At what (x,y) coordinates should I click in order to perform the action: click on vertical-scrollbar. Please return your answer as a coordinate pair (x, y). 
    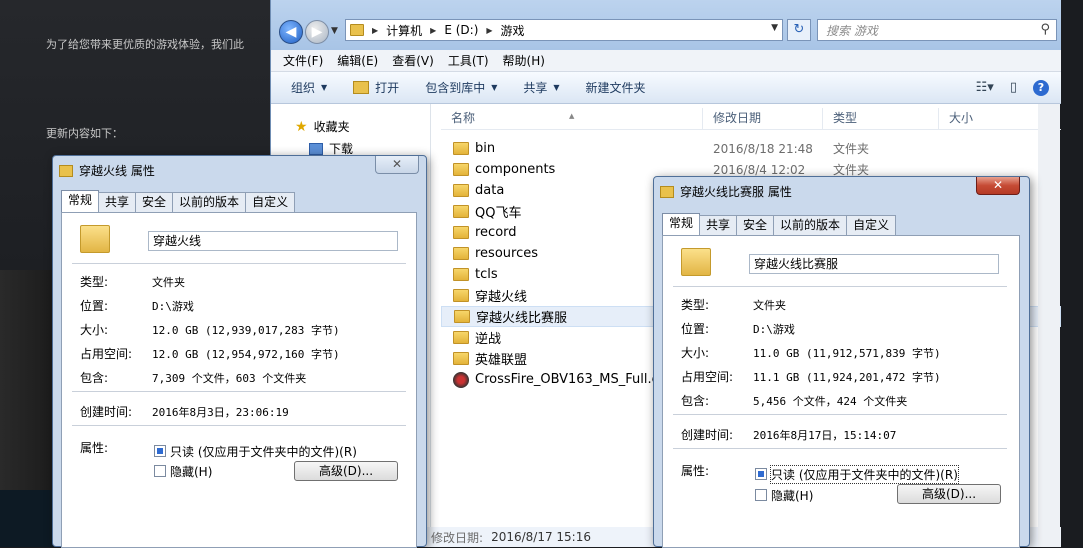
    Looking at the image, I should click on (1049, 325).